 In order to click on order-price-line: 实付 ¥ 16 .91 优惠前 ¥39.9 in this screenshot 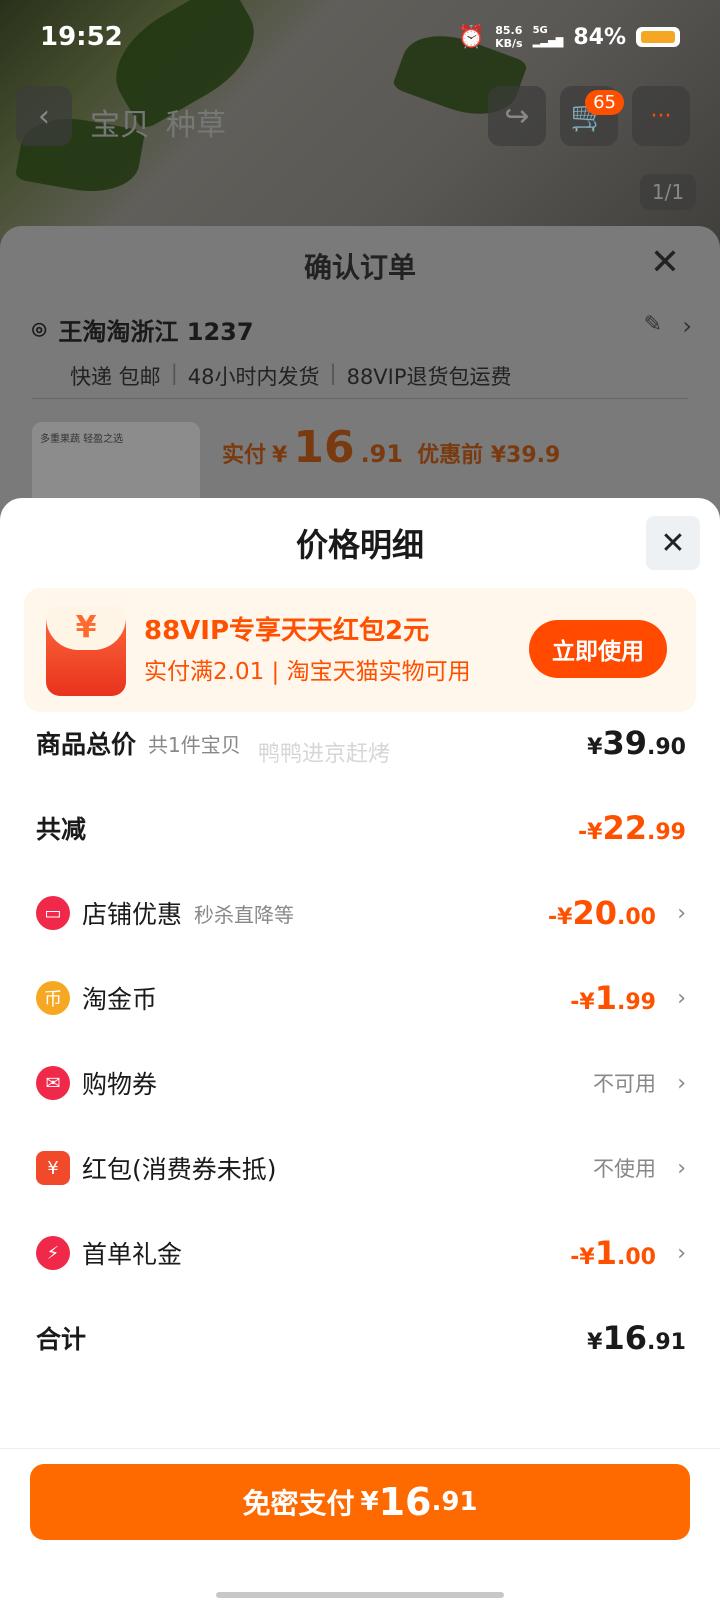, I will do `click(391, 447)`.